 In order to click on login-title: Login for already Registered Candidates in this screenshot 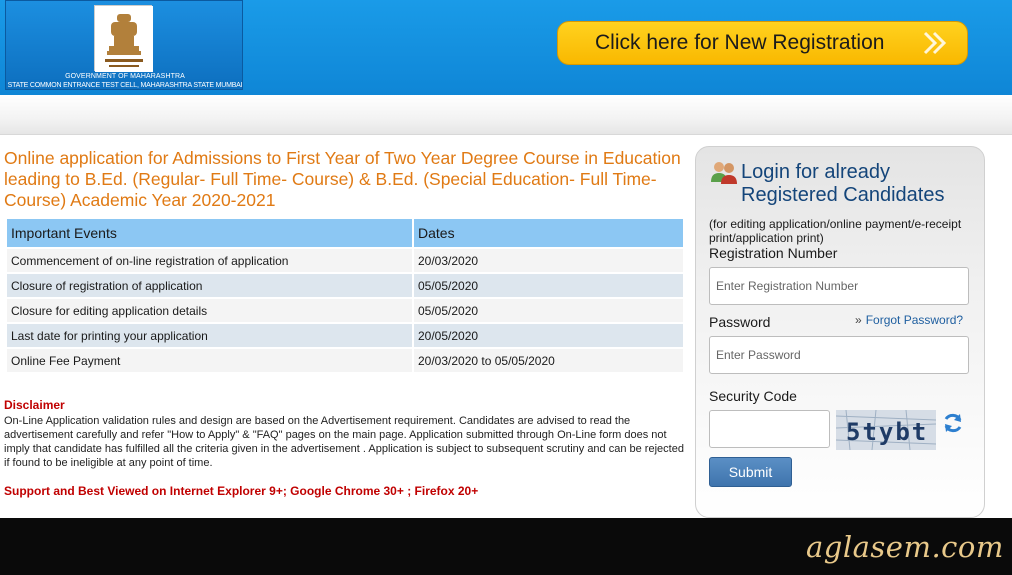, I will do `click(843, 183)`.